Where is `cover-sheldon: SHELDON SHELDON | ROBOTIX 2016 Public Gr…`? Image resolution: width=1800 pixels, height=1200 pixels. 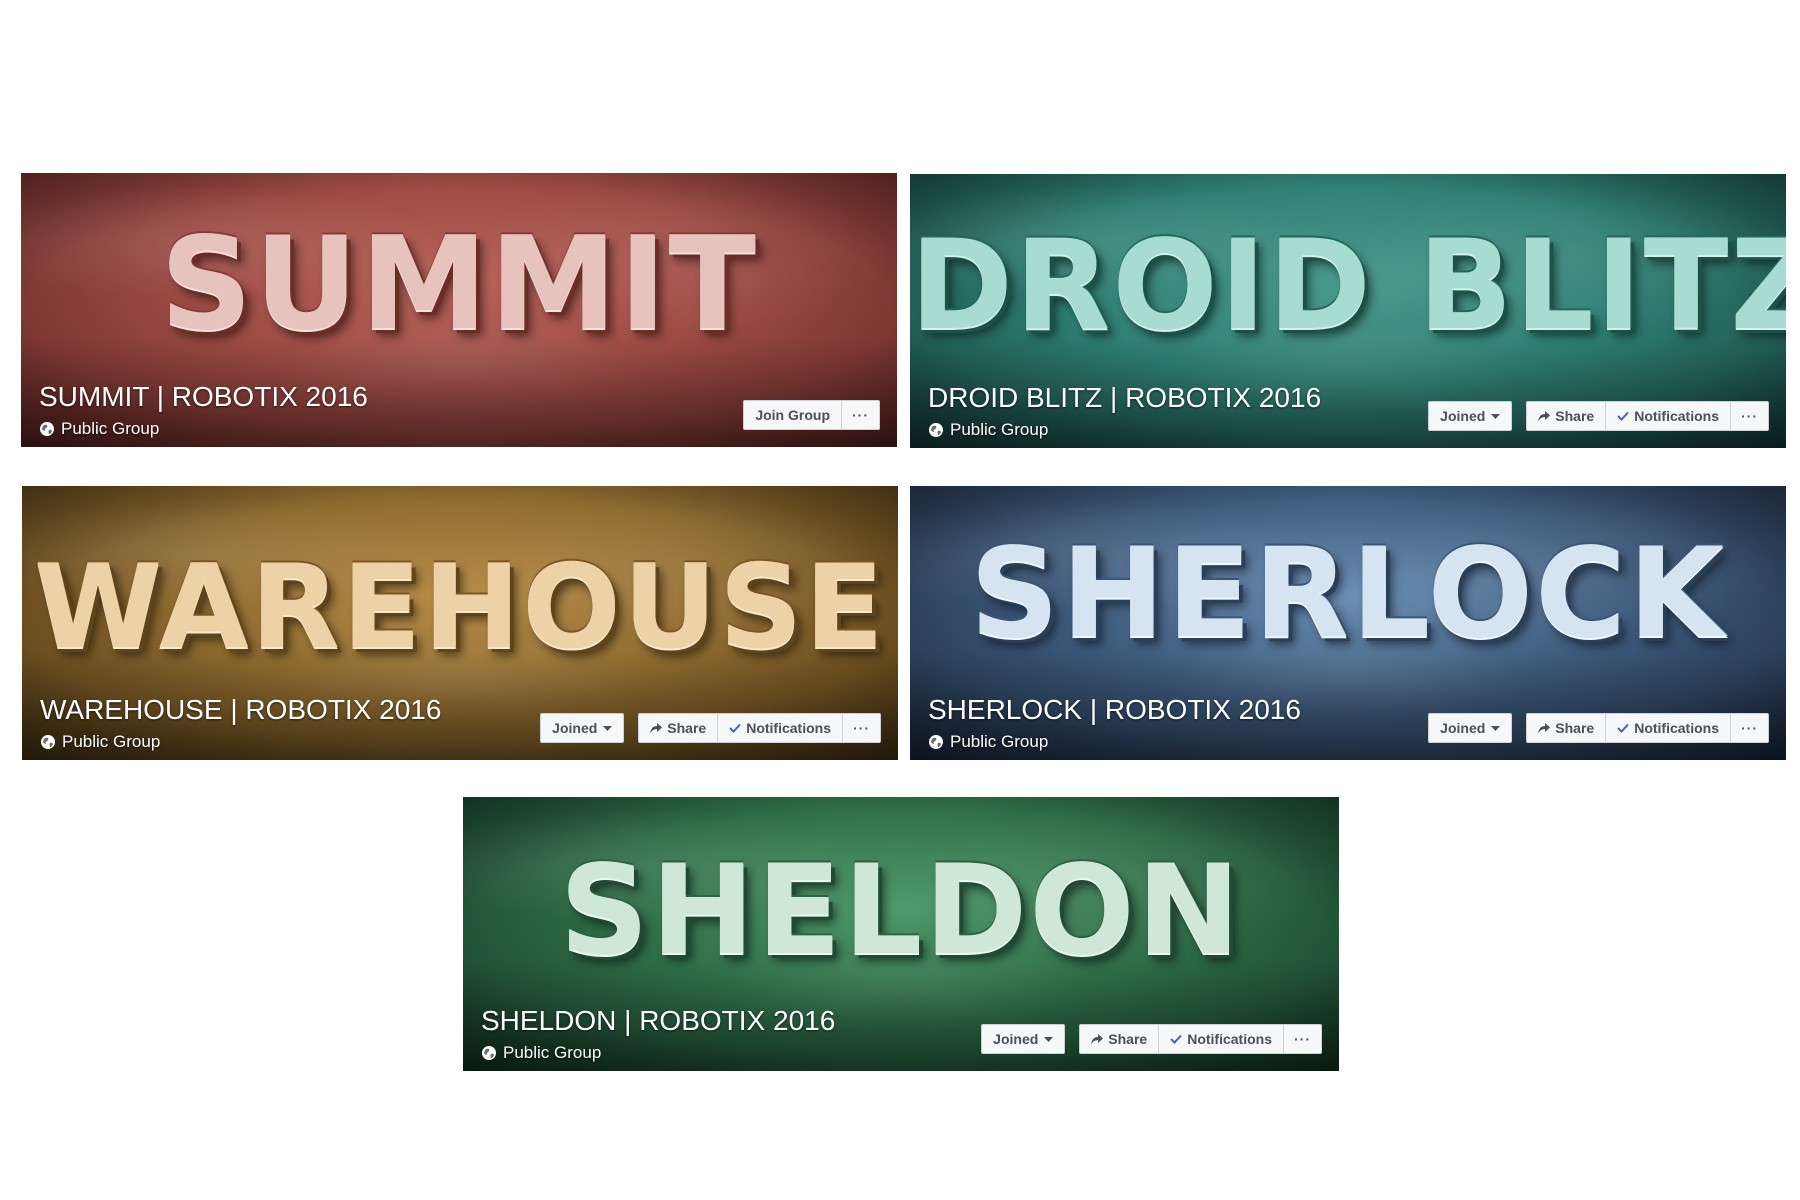 cover-sheldon: SHELDON SHELDON | ROBOTIX 2016 Public Gr… is located at coordinates (901, 934).